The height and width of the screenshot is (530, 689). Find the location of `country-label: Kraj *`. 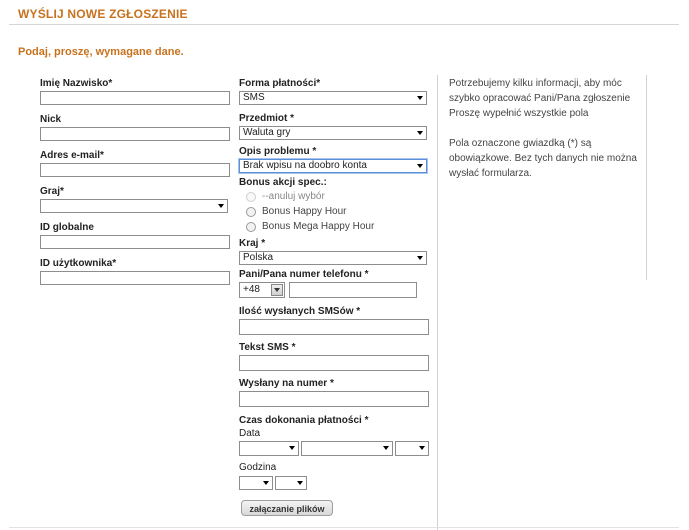

country-label: Kraj * is located at coordinates (252, 243).